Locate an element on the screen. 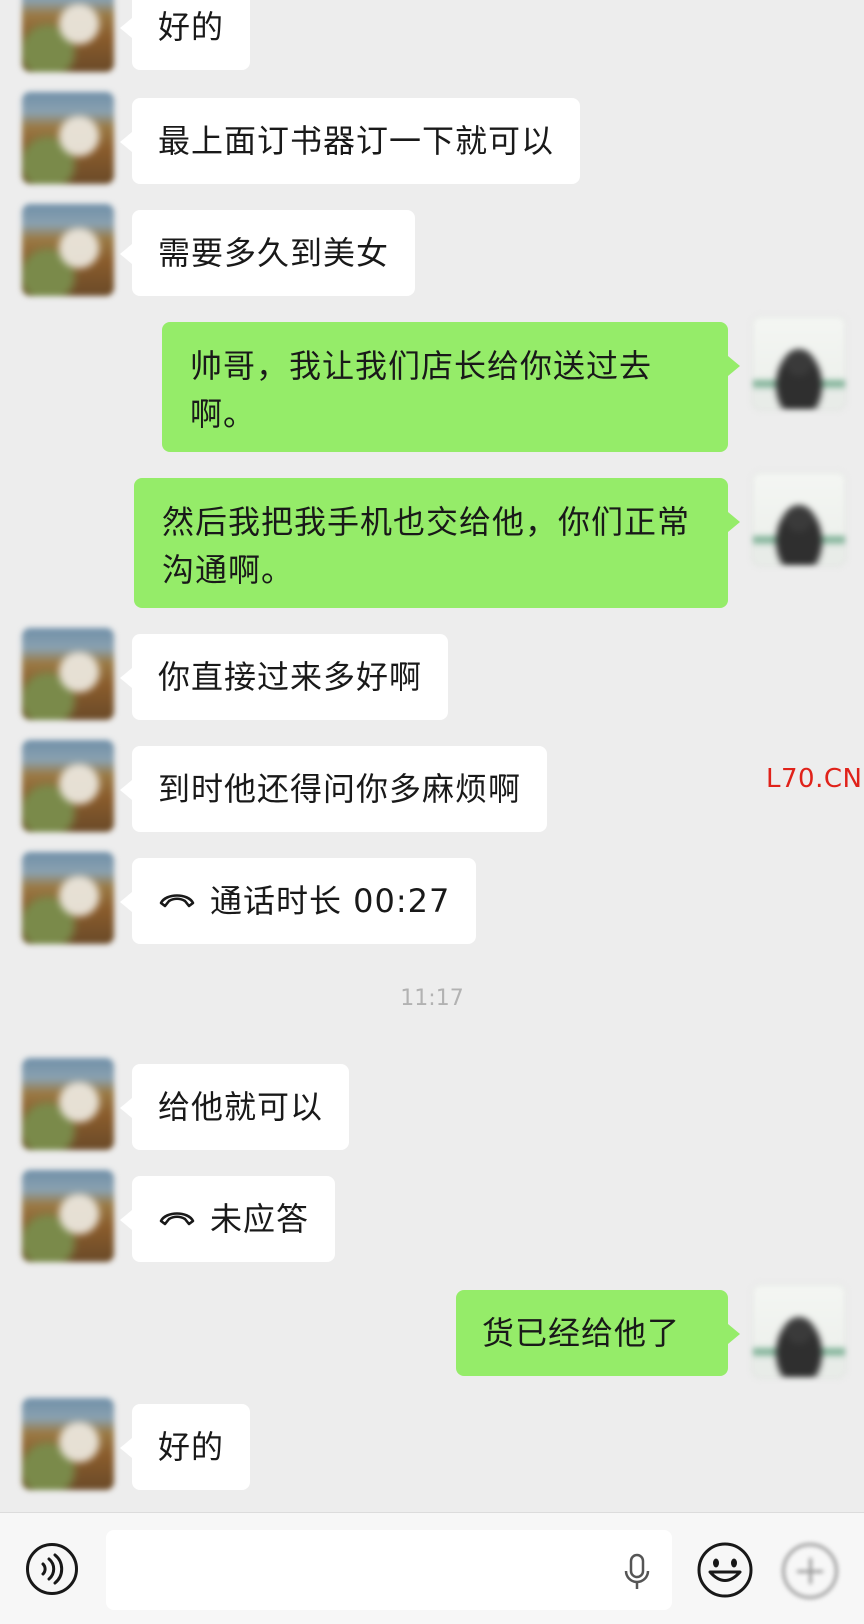 The height and width of the screenshot is (1624, 864). incoming-message-bubble: 你直接过来多好啊 is located at coordinates (284, 677).